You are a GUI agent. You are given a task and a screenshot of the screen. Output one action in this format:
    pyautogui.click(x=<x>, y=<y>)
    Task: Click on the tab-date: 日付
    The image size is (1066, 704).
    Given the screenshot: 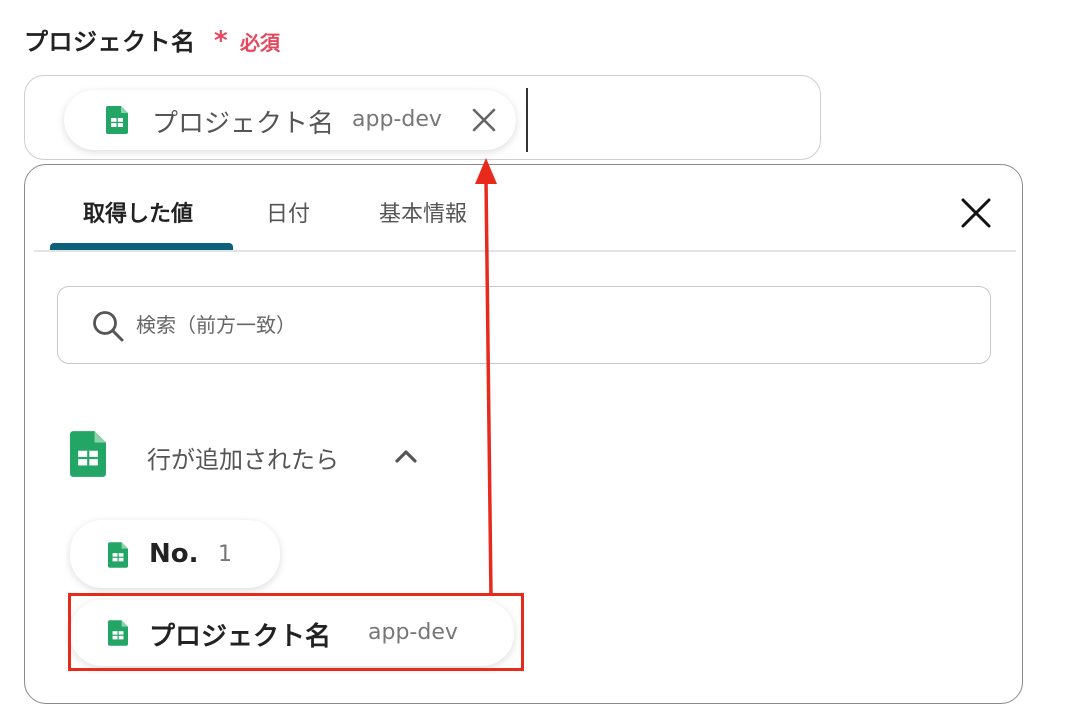 What is the action you would take?
    pyautogui.click(x=288, y=212)
    